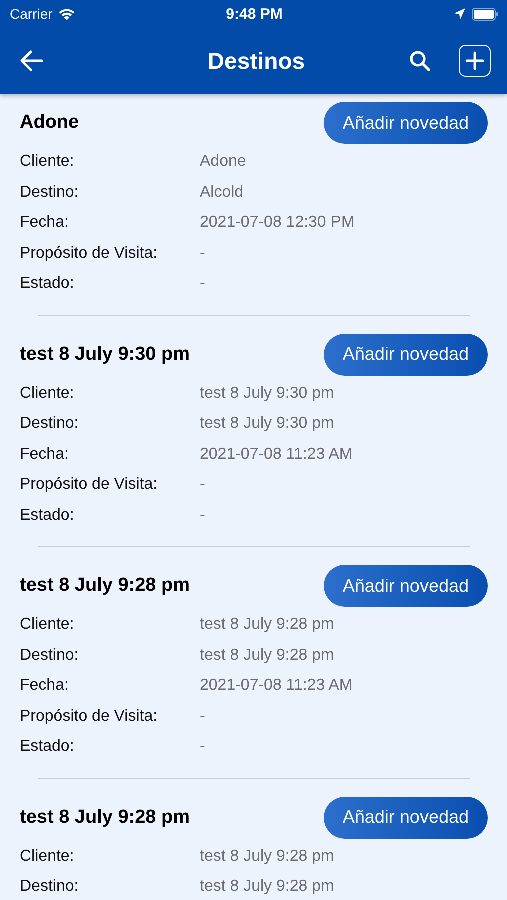  I want to click on screen-title: Destinos, so click(256, 61).